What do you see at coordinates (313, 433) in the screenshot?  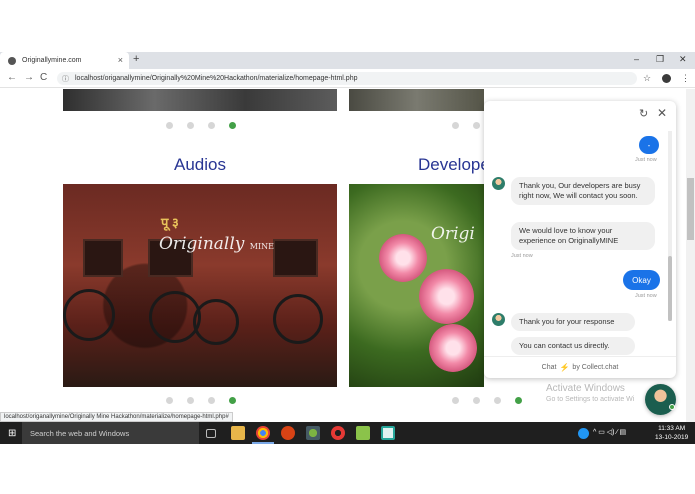 I see `app-green-icon` at bounding box center [313, 433].